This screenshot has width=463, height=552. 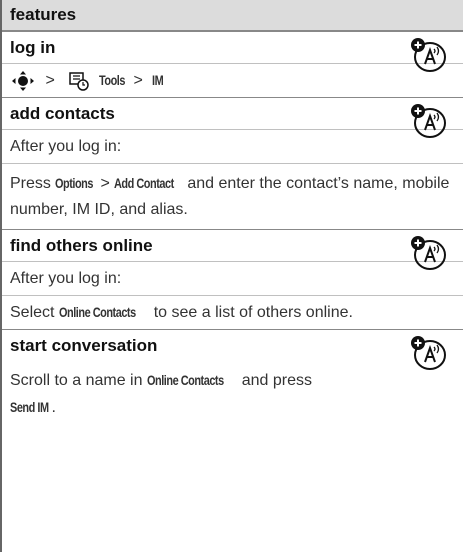 I want to click on menu-options: Options, so click(x=74, y=183).